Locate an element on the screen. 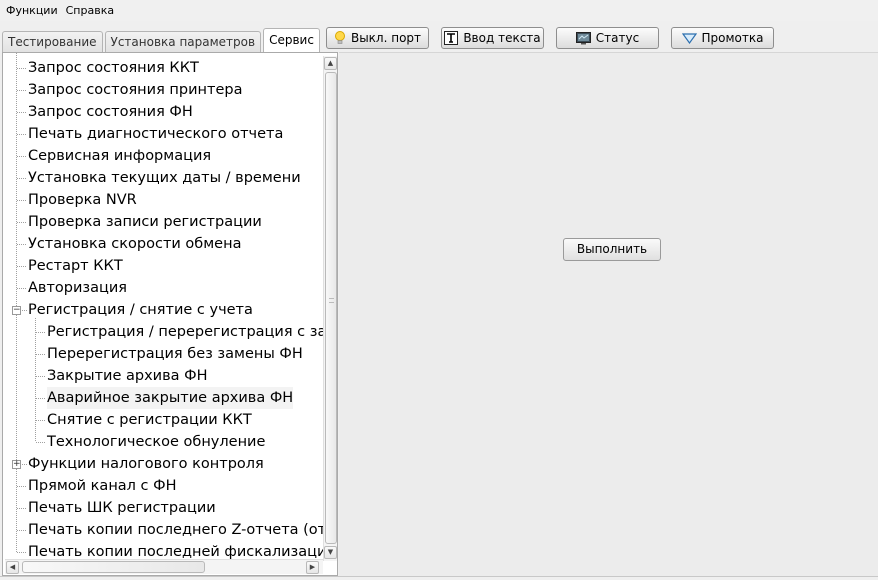 Image resolution: width=878 pixels, height=580 pixels. expand-tax-control-icon: + is located at coordinates (16, 464).